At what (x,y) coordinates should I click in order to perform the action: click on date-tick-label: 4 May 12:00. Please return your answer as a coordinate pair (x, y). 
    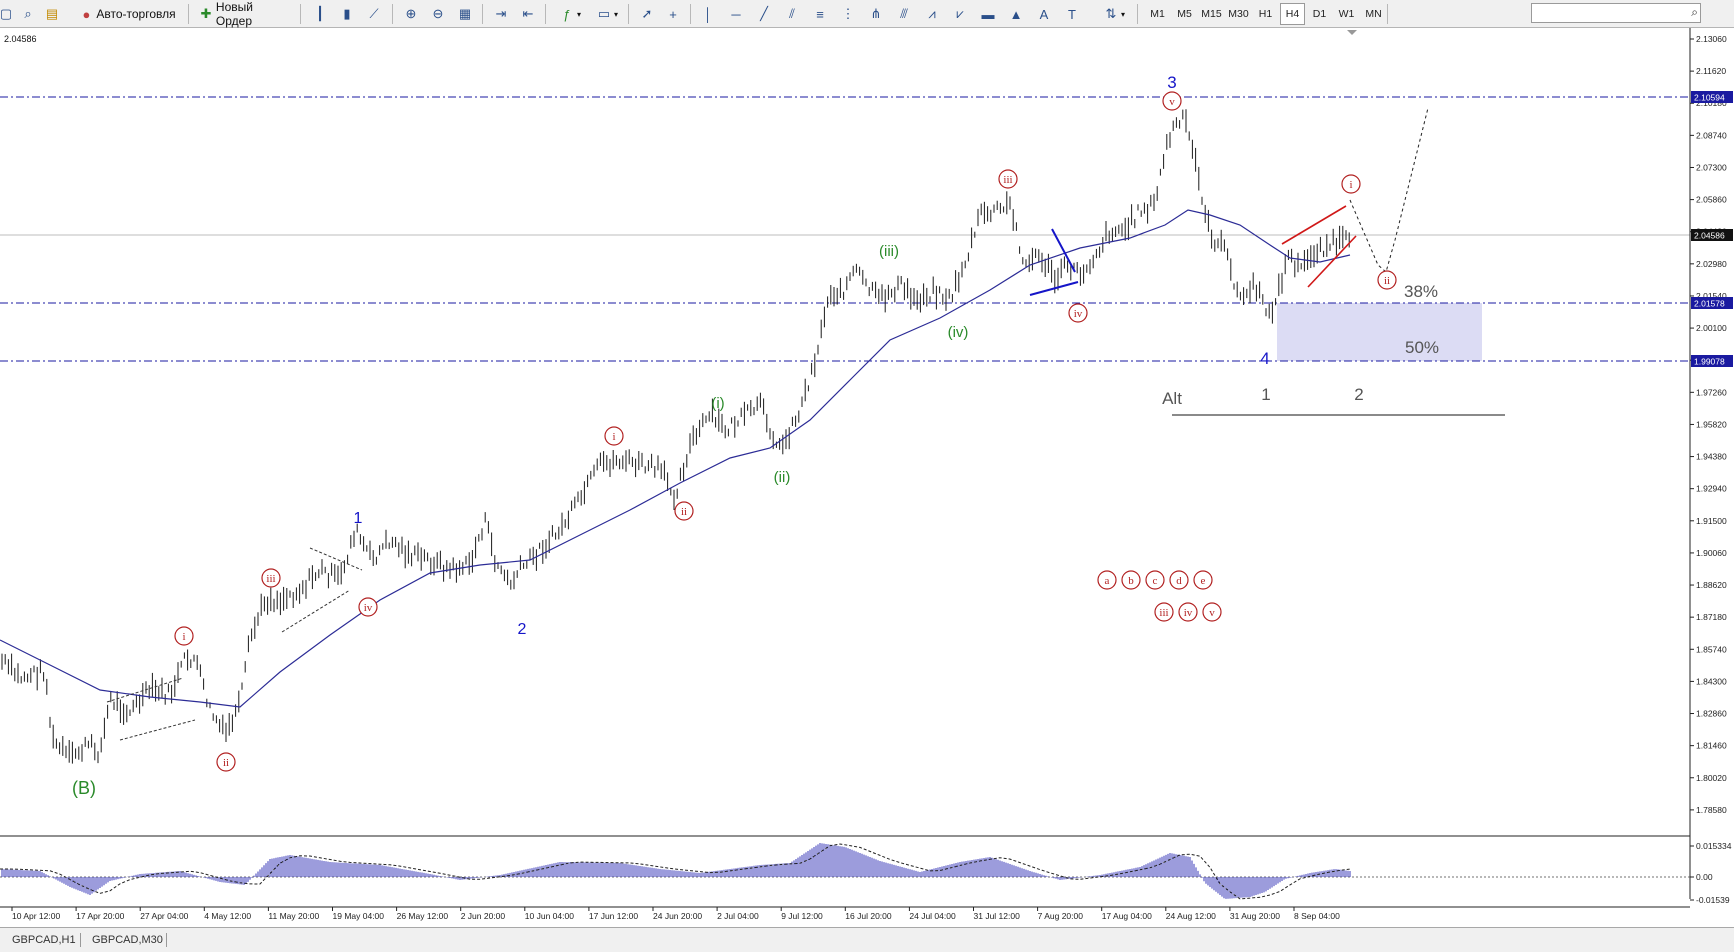
    Looking at the image, I should click on (227, 916).